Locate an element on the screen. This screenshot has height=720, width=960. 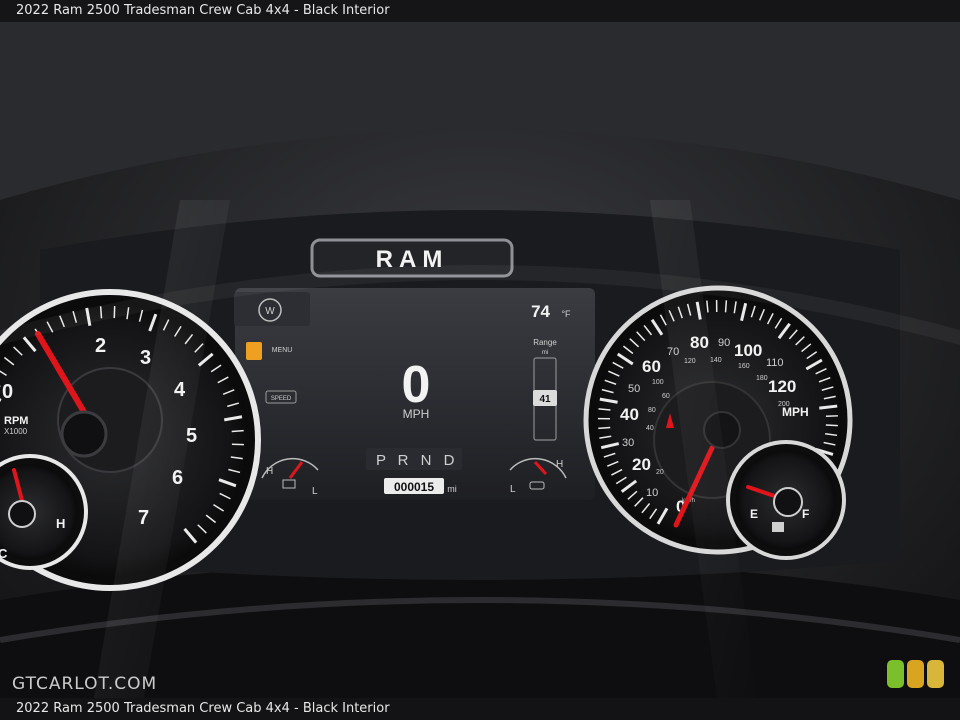
speed-label: SPEED is located at coordinates (281, 399).